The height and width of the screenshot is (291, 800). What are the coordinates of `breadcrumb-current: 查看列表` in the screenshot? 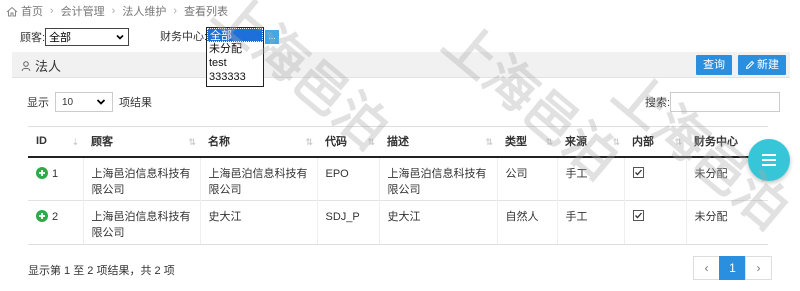 It's located at (206, 12).